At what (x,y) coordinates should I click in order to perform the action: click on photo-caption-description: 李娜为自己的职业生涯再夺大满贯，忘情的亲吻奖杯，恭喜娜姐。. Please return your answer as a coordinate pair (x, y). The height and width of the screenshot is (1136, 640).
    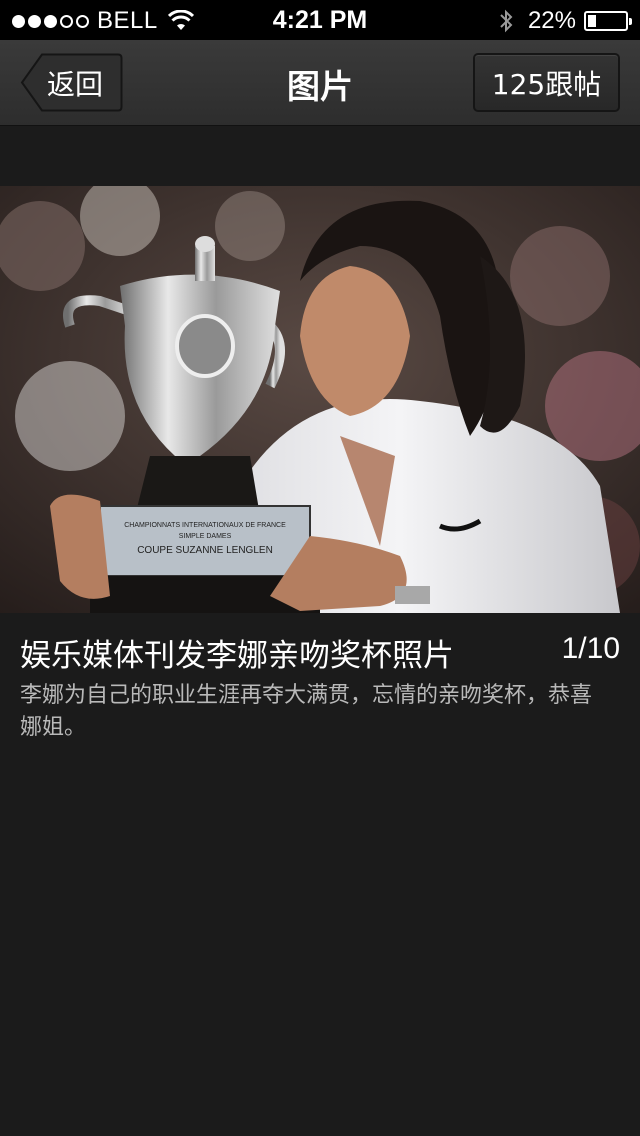
    Looking at the image, I should click on (306, 711).